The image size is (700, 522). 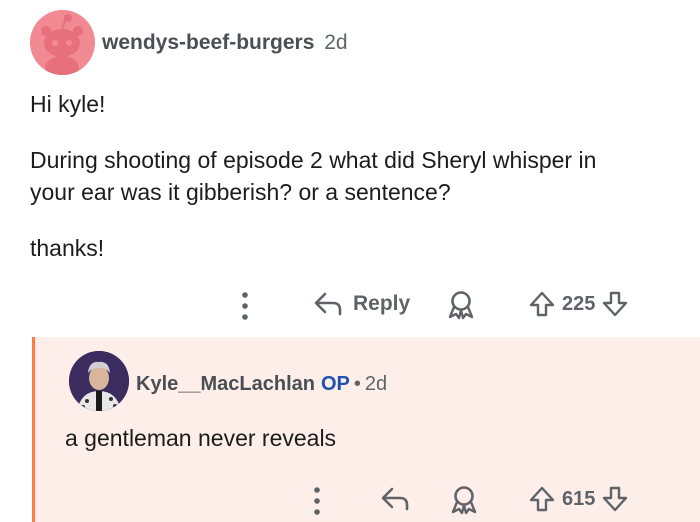 What do you see at coordinates (201, 438) in the screenshot?
I see `reply-body: a gentleman never reveals` at bounding box center [201, 438].